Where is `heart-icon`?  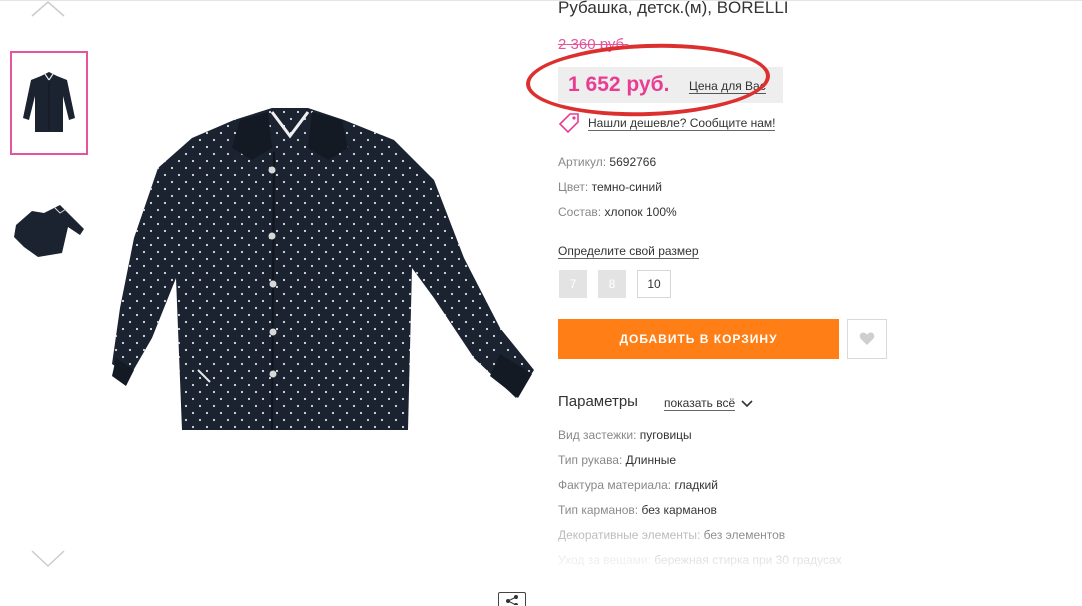 heart-icon is located at coordinates (867, 338).